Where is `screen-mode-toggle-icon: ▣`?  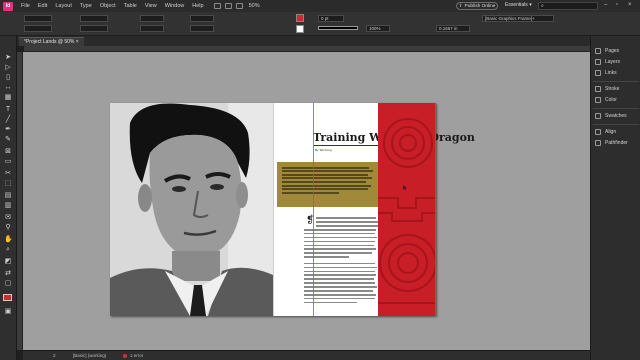
screen-mode-toggle-icon: ▣ is located at coordinates (8, 312).